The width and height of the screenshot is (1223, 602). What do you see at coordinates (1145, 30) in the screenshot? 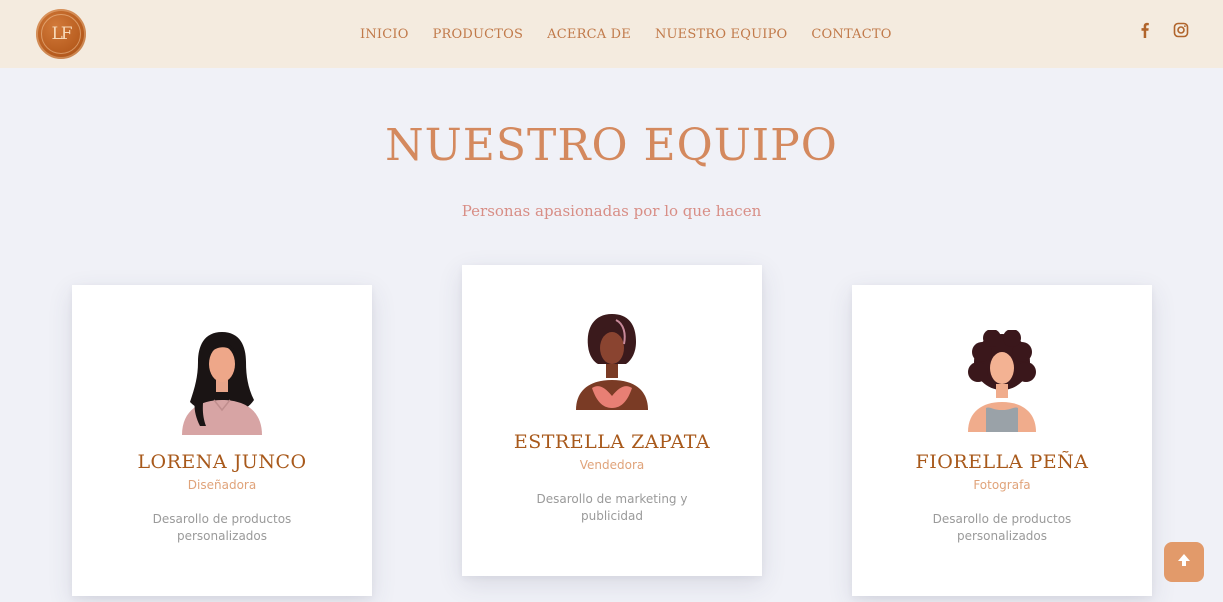
I see `facebook-icon` at bounding box center [1145, 30].